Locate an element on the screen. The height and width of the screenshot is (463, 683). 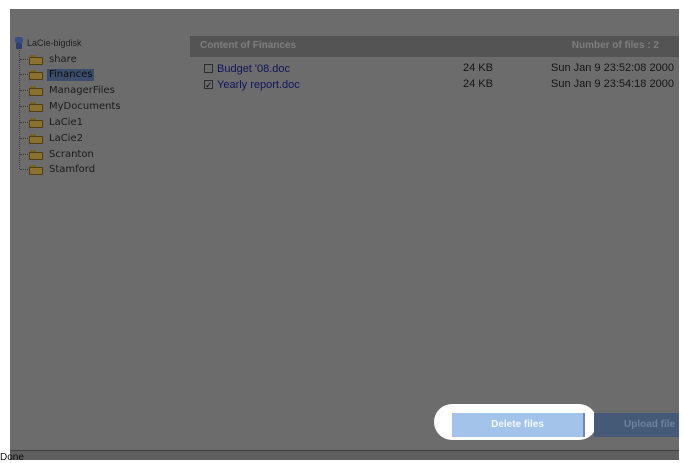
tree-item-finances: Finances is located at coordinates (57, 74).